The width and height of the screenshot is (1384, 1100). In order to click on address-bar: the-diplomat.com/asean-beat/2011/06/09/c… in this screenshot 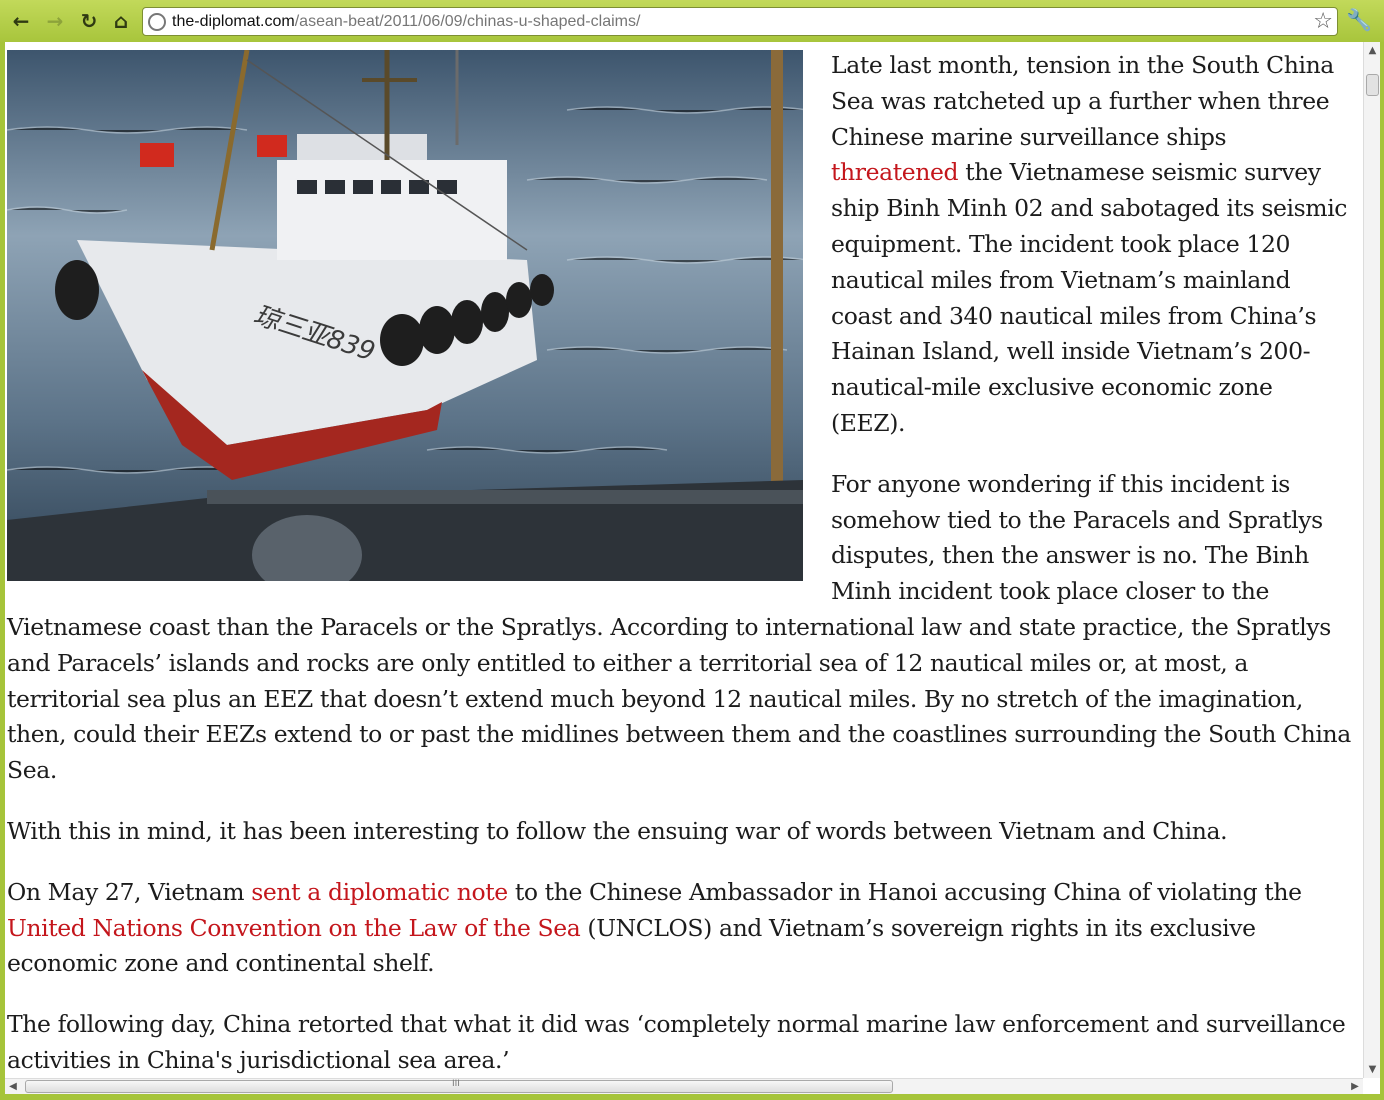, I will do `click(740, 21)`.